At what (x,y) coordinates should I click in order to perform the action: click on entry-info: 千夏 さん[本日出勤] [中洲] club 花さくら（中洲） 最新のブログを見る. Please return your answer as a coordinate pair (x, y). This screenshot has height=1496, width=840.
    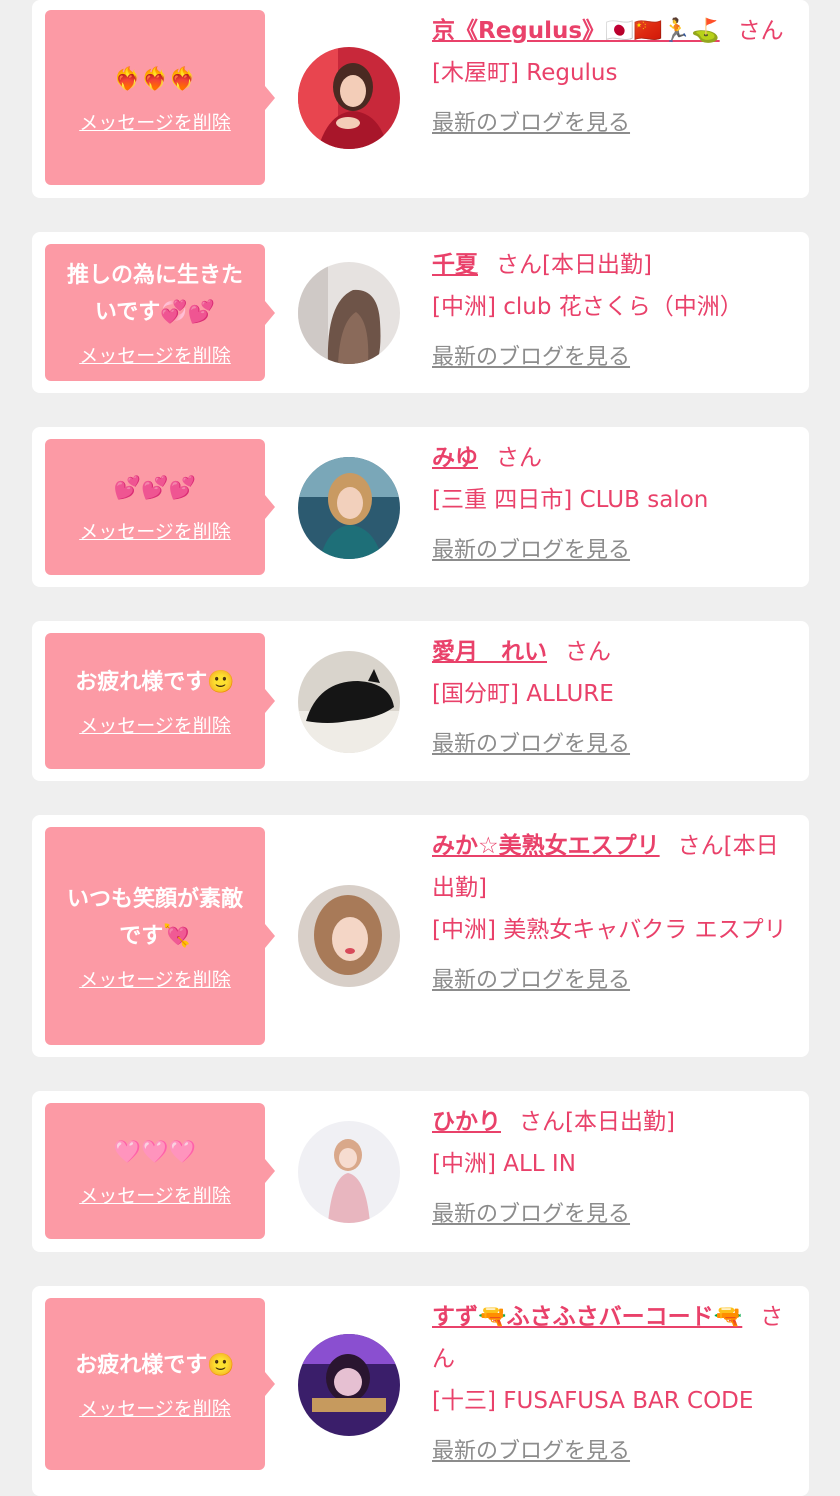
    Looking at the image, I should click on (615, 310).